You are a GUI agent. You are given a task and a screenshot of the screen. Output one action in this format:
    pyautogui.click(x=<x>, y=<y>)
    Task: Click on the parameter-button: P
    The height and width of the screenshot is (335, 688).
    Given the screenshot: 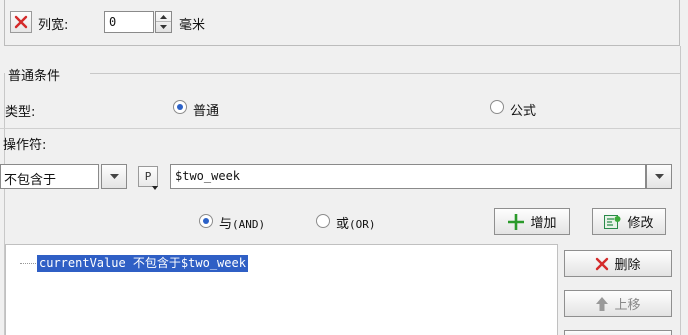 What is the action you would take?
    pyautogui.click(x=148, y=178)
    